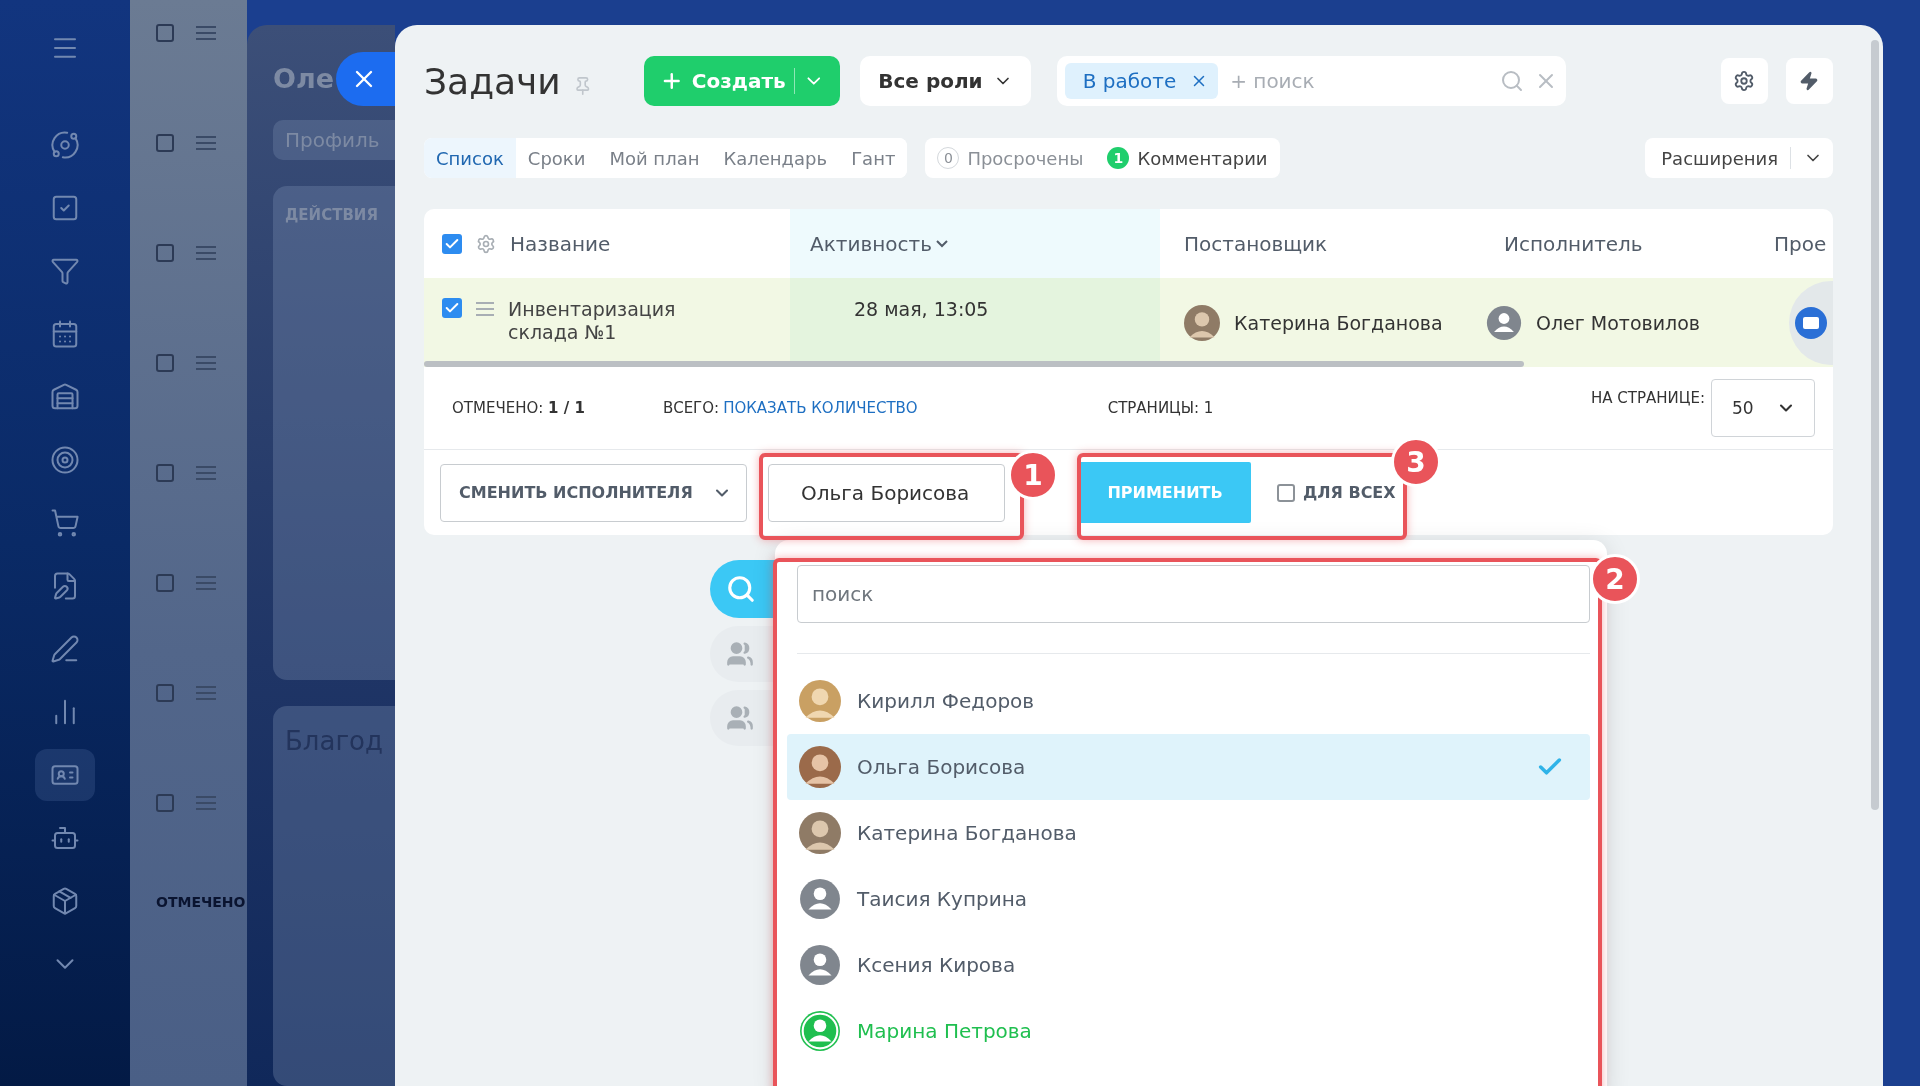  I want to click on user-name: Марина Петрова, so click(944, 1031).